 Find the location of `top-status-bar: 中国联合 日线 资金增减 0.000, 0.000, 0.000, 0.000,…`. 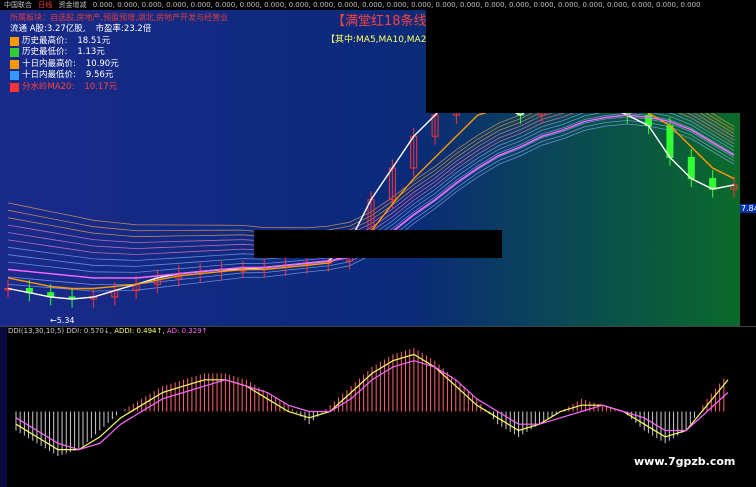

top-status-bar: 中国联合 日线 资金增减 0.000, 0.000, 0.000, 0.000,… is located at coordinates (378, 5).